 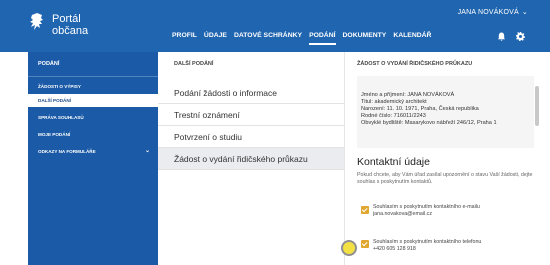 I want to click on sidebar-item-moje-podani: MOJE PODÁNÍ, so click(x=93, y=134).